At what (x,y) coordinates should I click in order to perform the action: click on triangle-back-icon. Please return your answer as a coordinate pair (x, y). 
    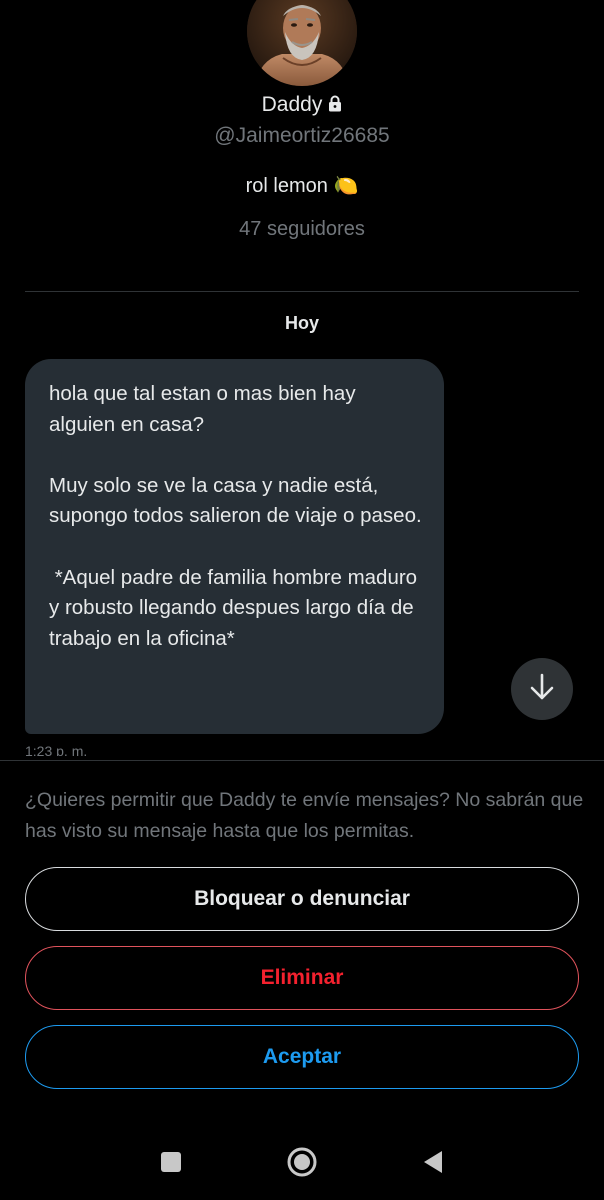
    Looking at the image, I should click on (433, 1164).